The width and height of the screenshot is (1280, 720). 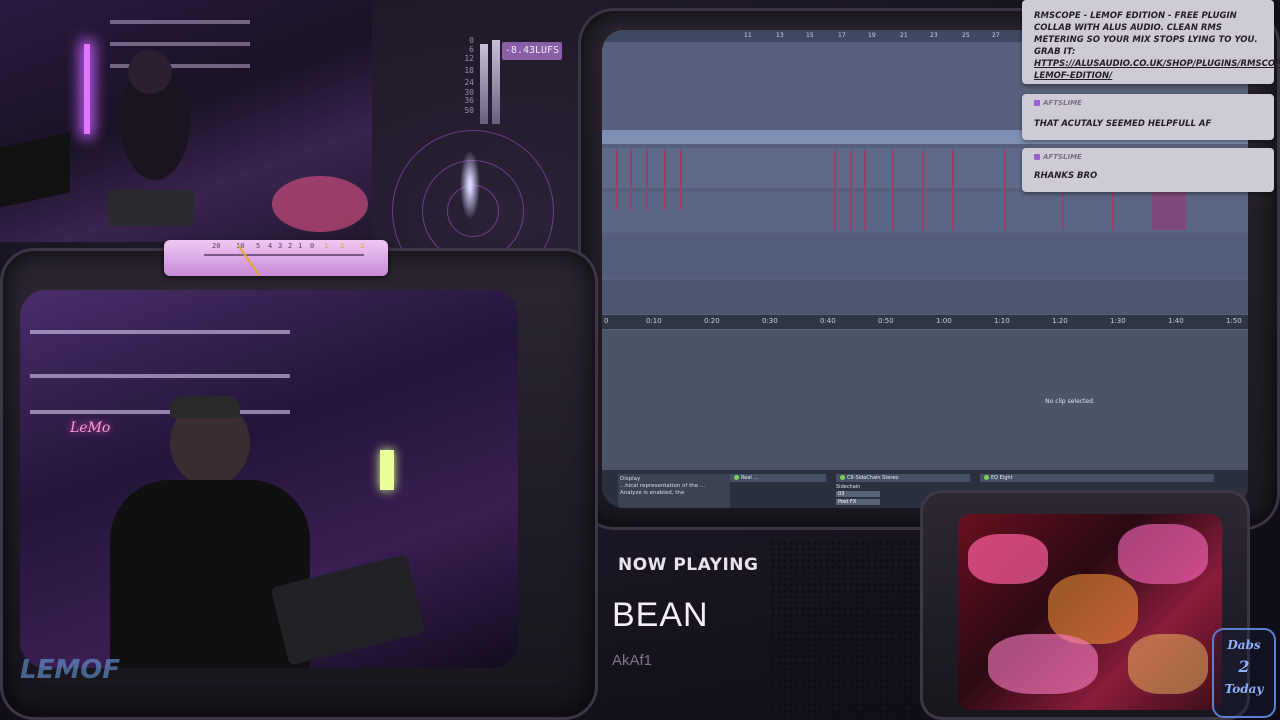 I want to click on speaker-grille, so click(x=845, y=630).